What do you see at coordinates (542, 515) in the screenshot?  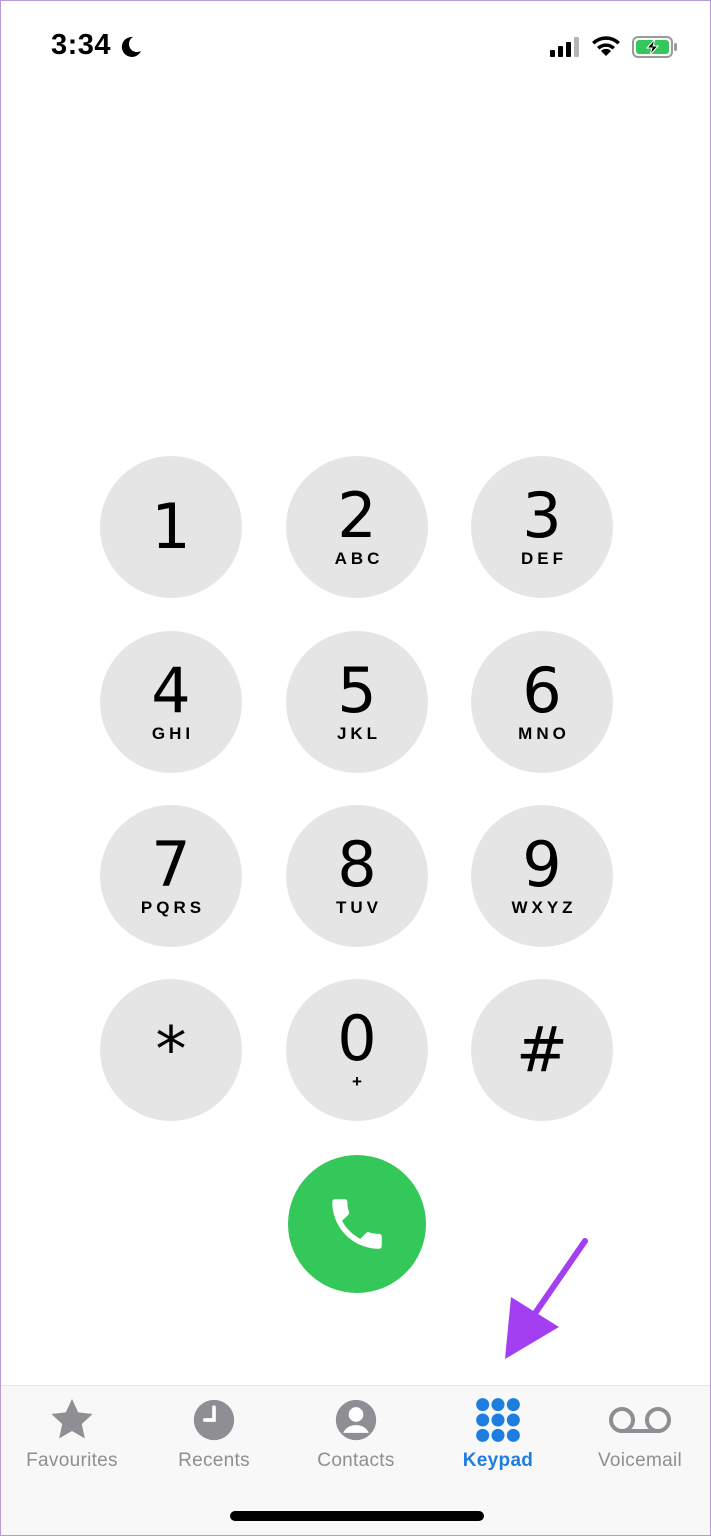 I see `key-digit: 3` at bounding box center [542, 515].